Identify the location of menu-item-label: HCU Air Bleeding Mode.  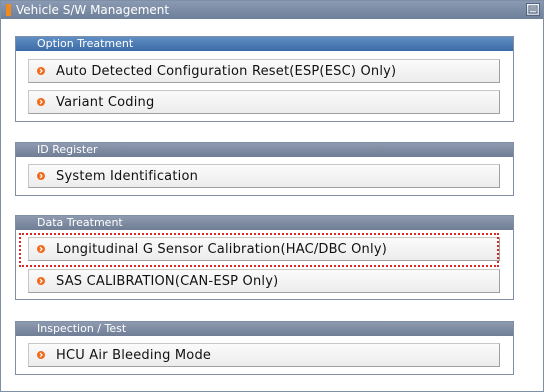
(134, 355).